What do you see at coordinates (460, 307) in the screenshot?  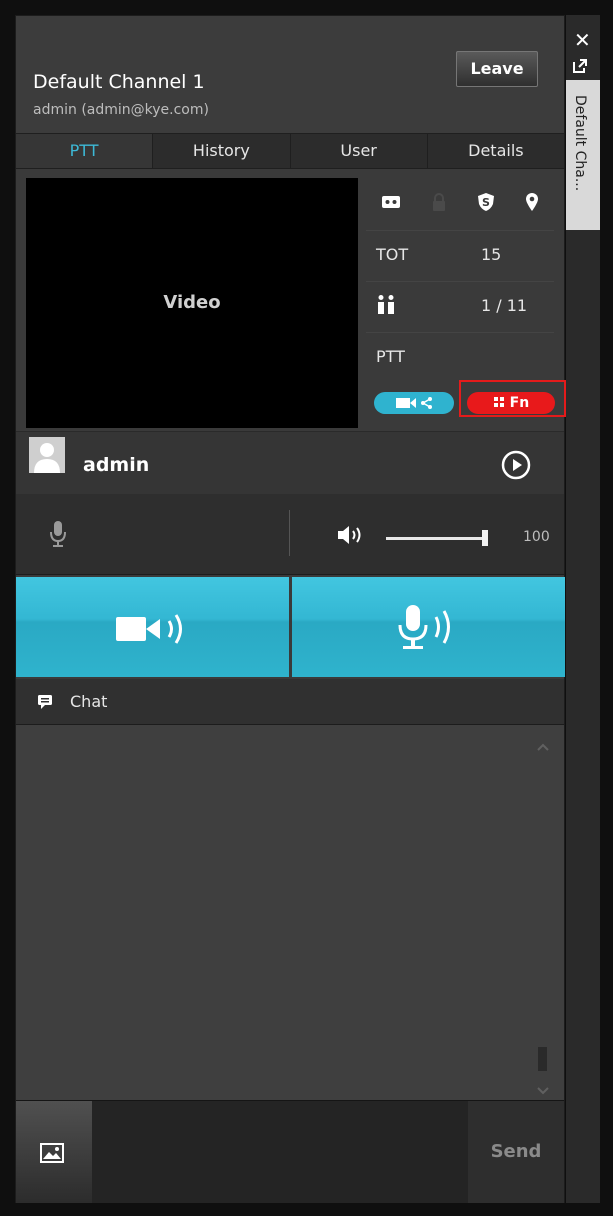 I see `users-row: 1 / 11` at bounding box center [460, 307].